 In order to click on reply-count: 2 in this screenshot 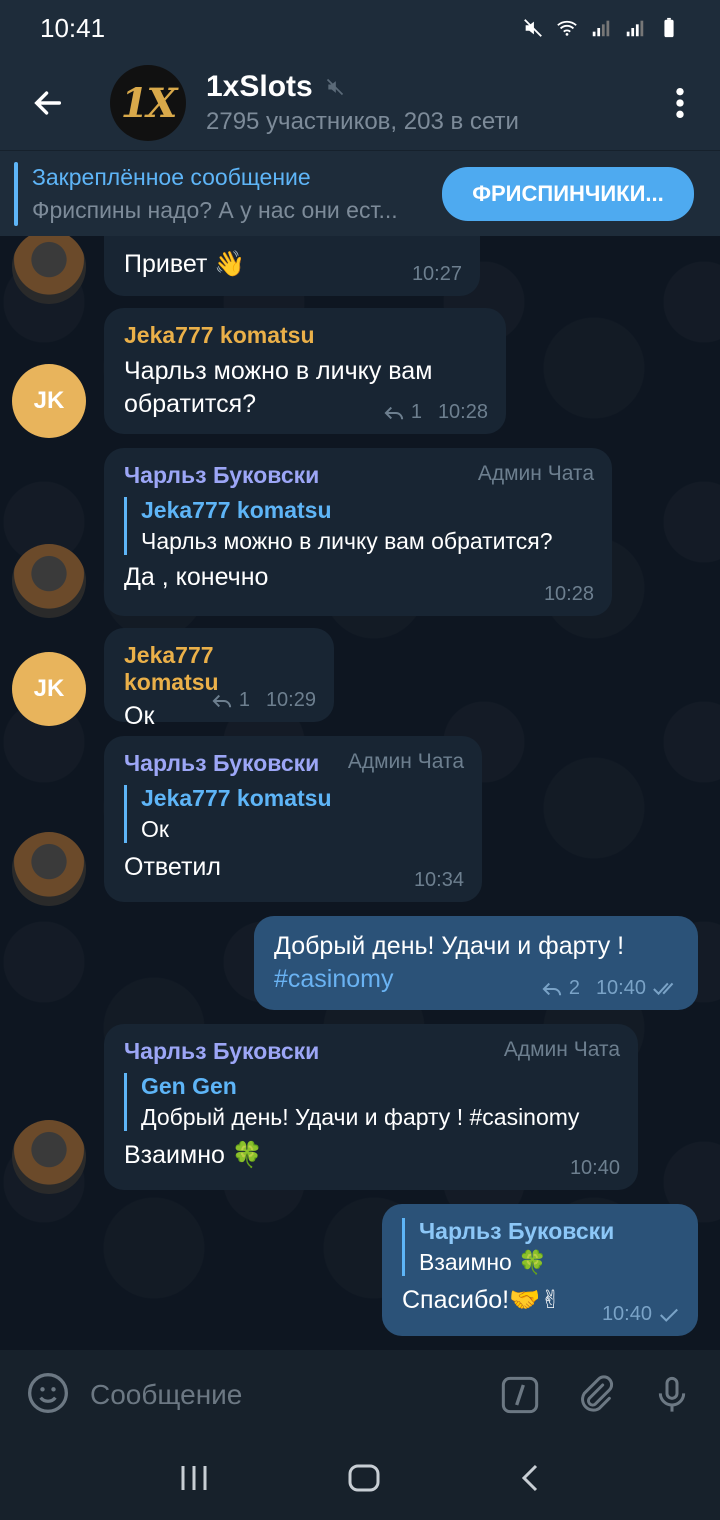, I will do `click(574, 988)`.